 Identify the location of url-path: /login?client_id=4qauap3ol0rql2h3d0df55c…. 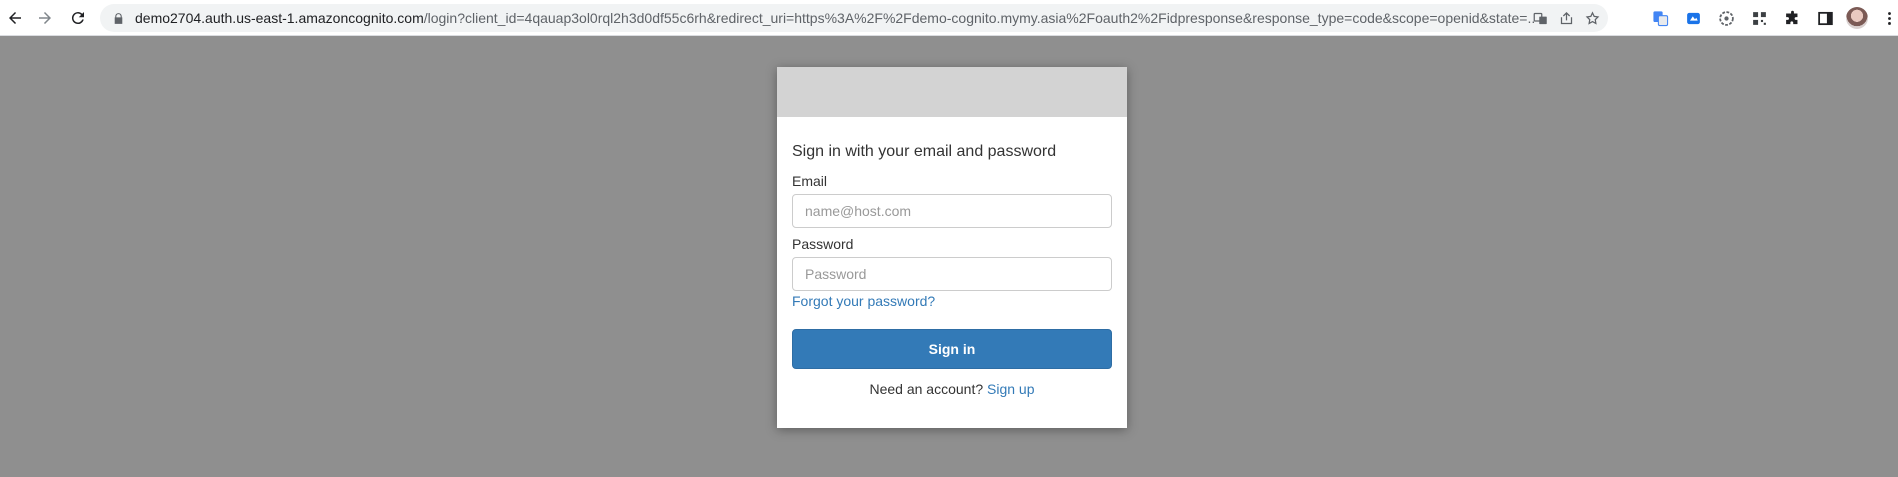
(979, 18).